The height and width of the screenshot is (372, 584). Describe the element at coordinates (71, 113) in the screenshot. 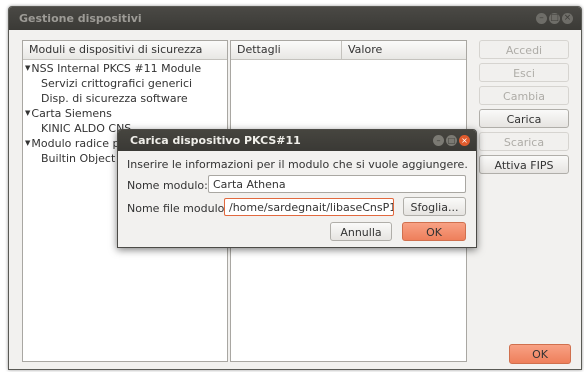

I see `tree-node-label: Carta Siemens` at that location.